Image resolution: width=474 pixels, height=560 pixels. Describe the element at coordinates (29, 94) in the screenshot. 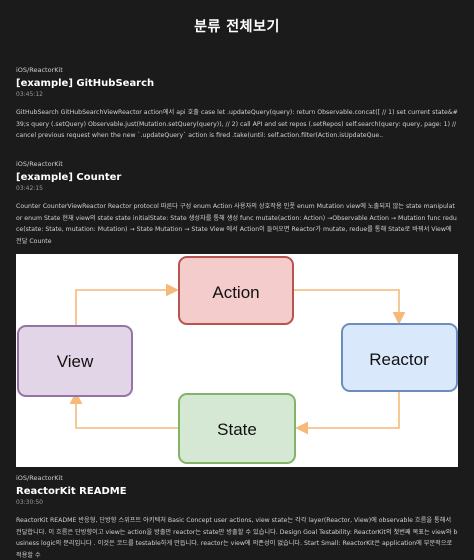

I see `post-date: 03:45:12` at that location.